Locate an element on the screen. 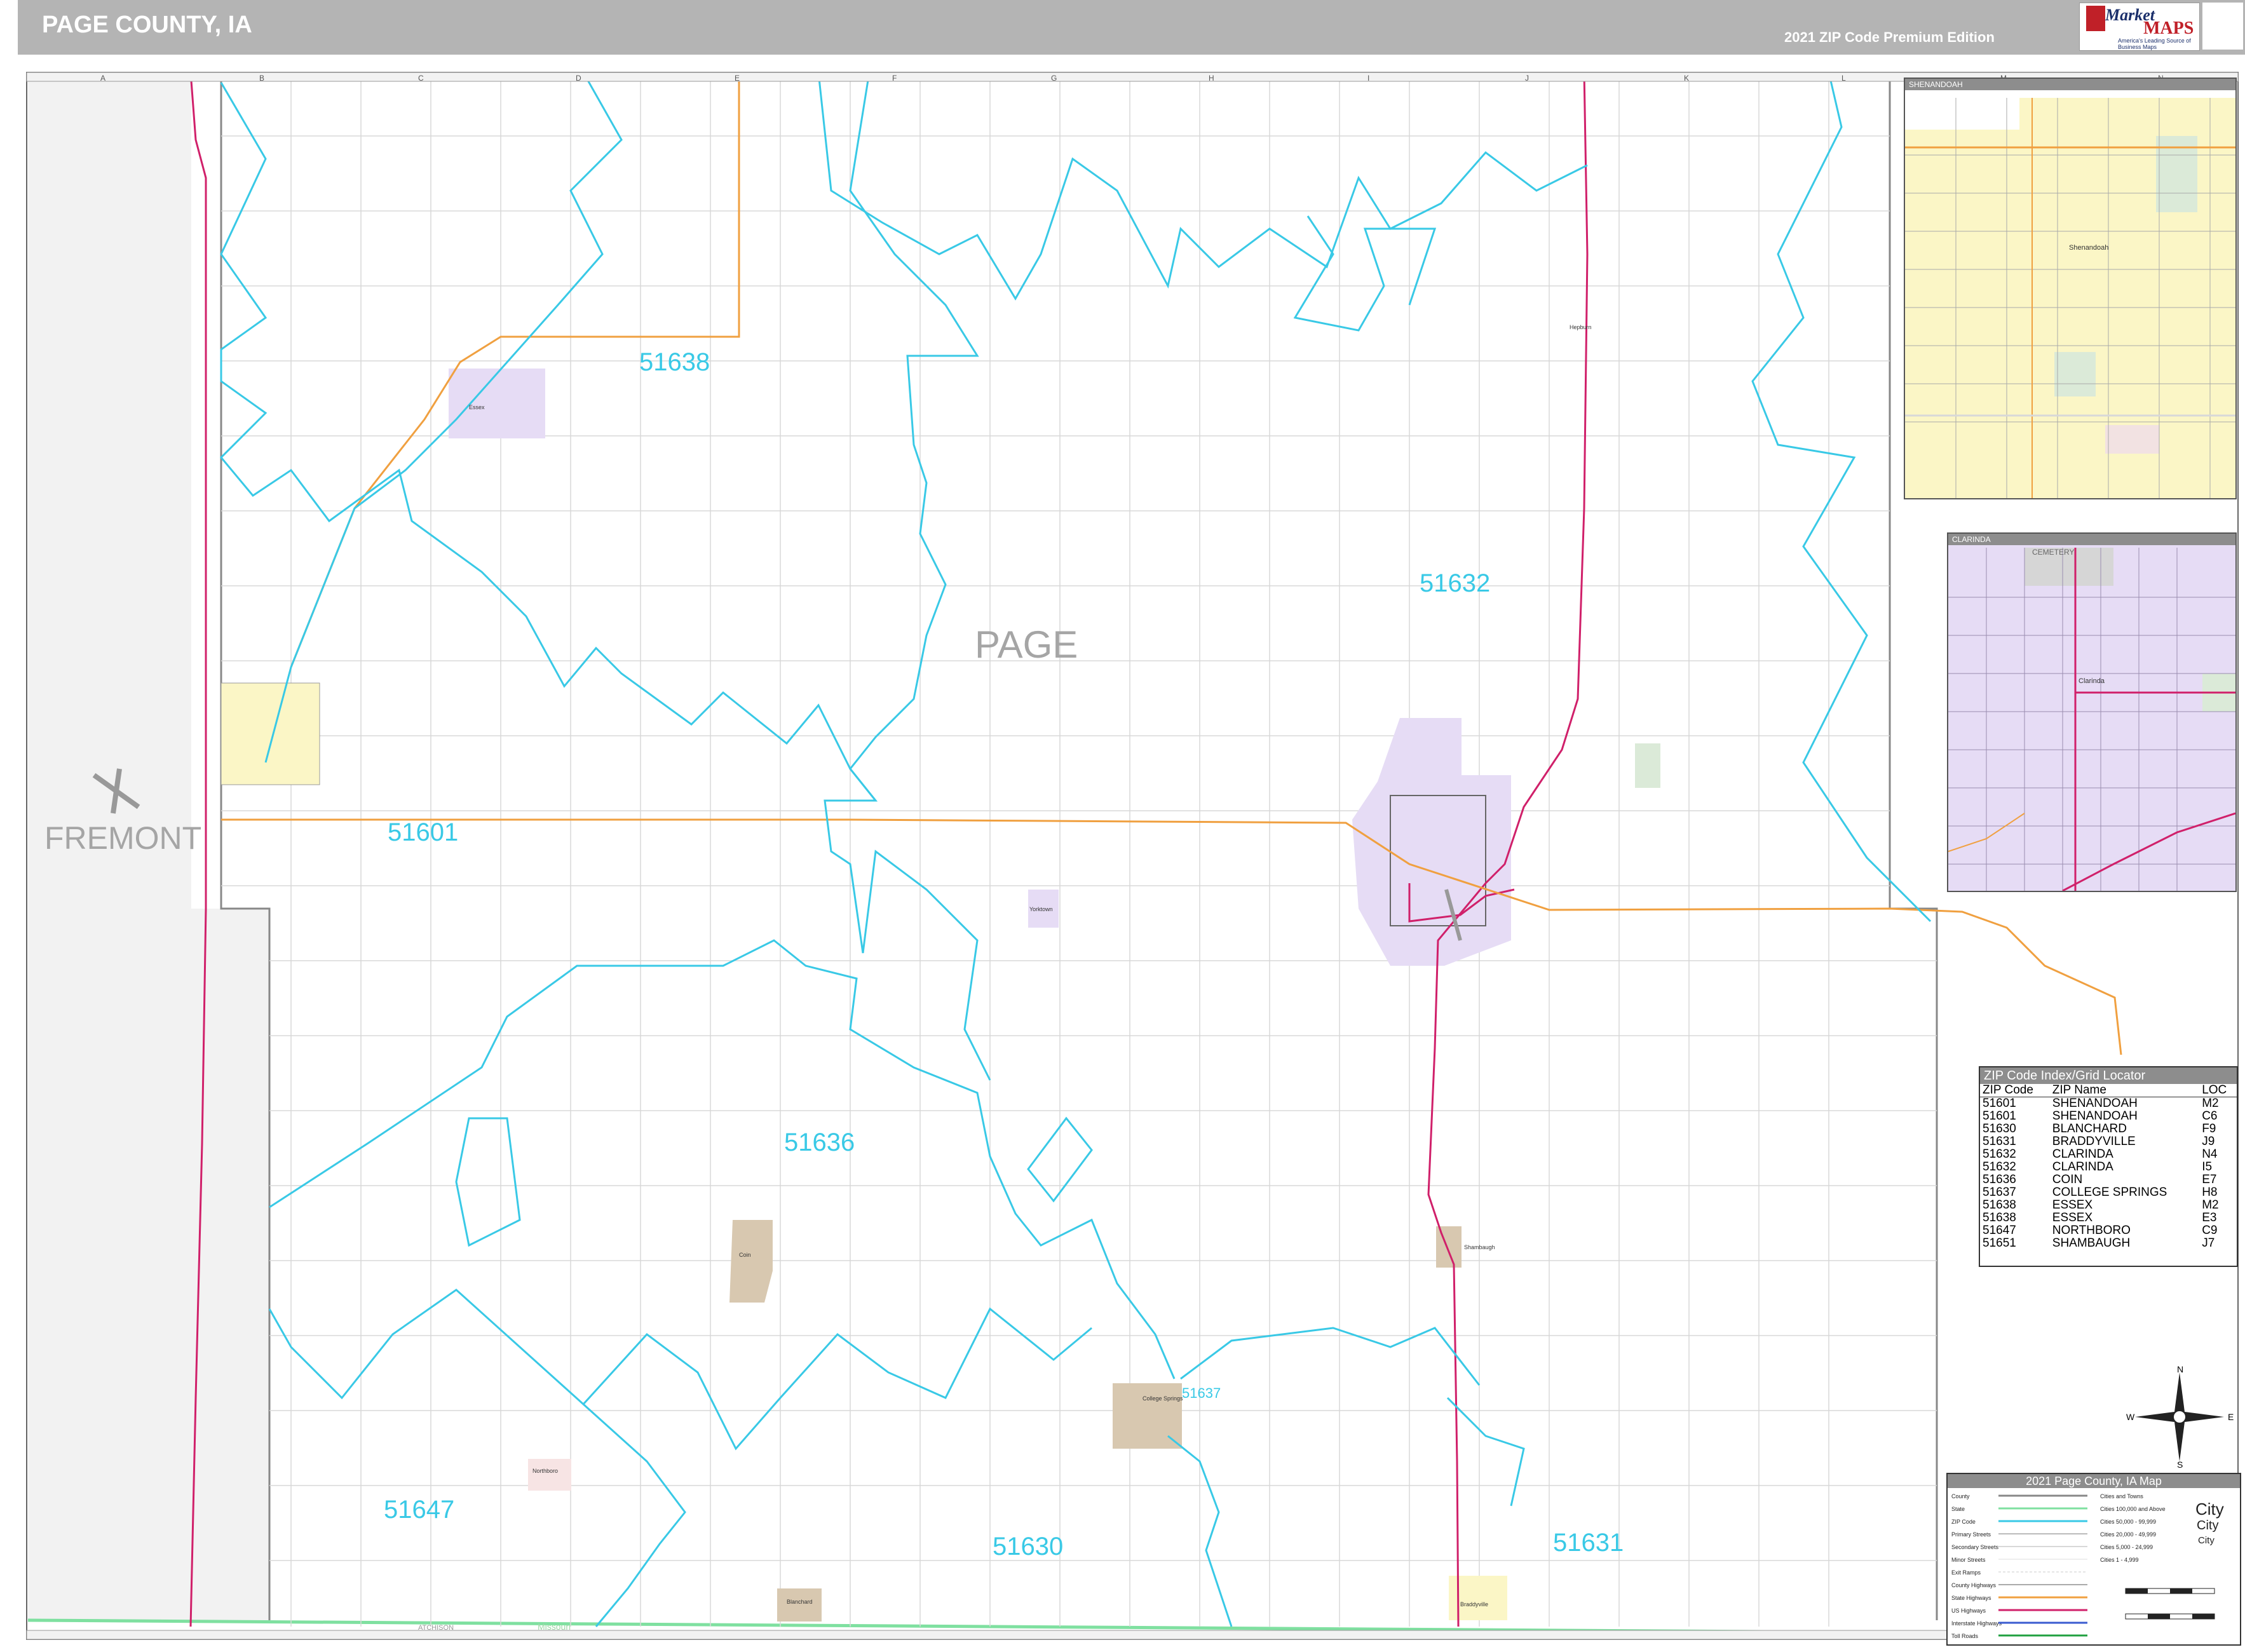 The image size is (2245, 1652). zip-name-cell: COLLEGE SPRINGS is located at coordinates (2109, 1193).